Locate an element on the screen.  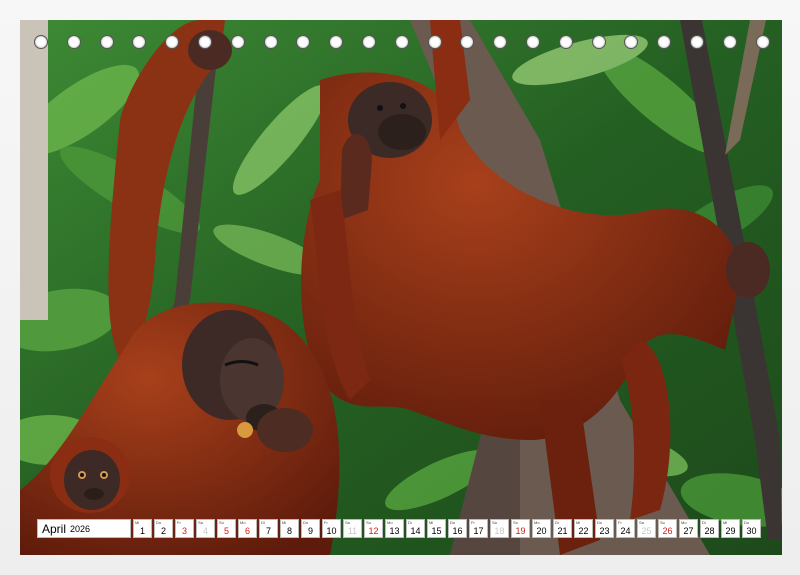
day-number: 6 is located at coordinates (247, 531).